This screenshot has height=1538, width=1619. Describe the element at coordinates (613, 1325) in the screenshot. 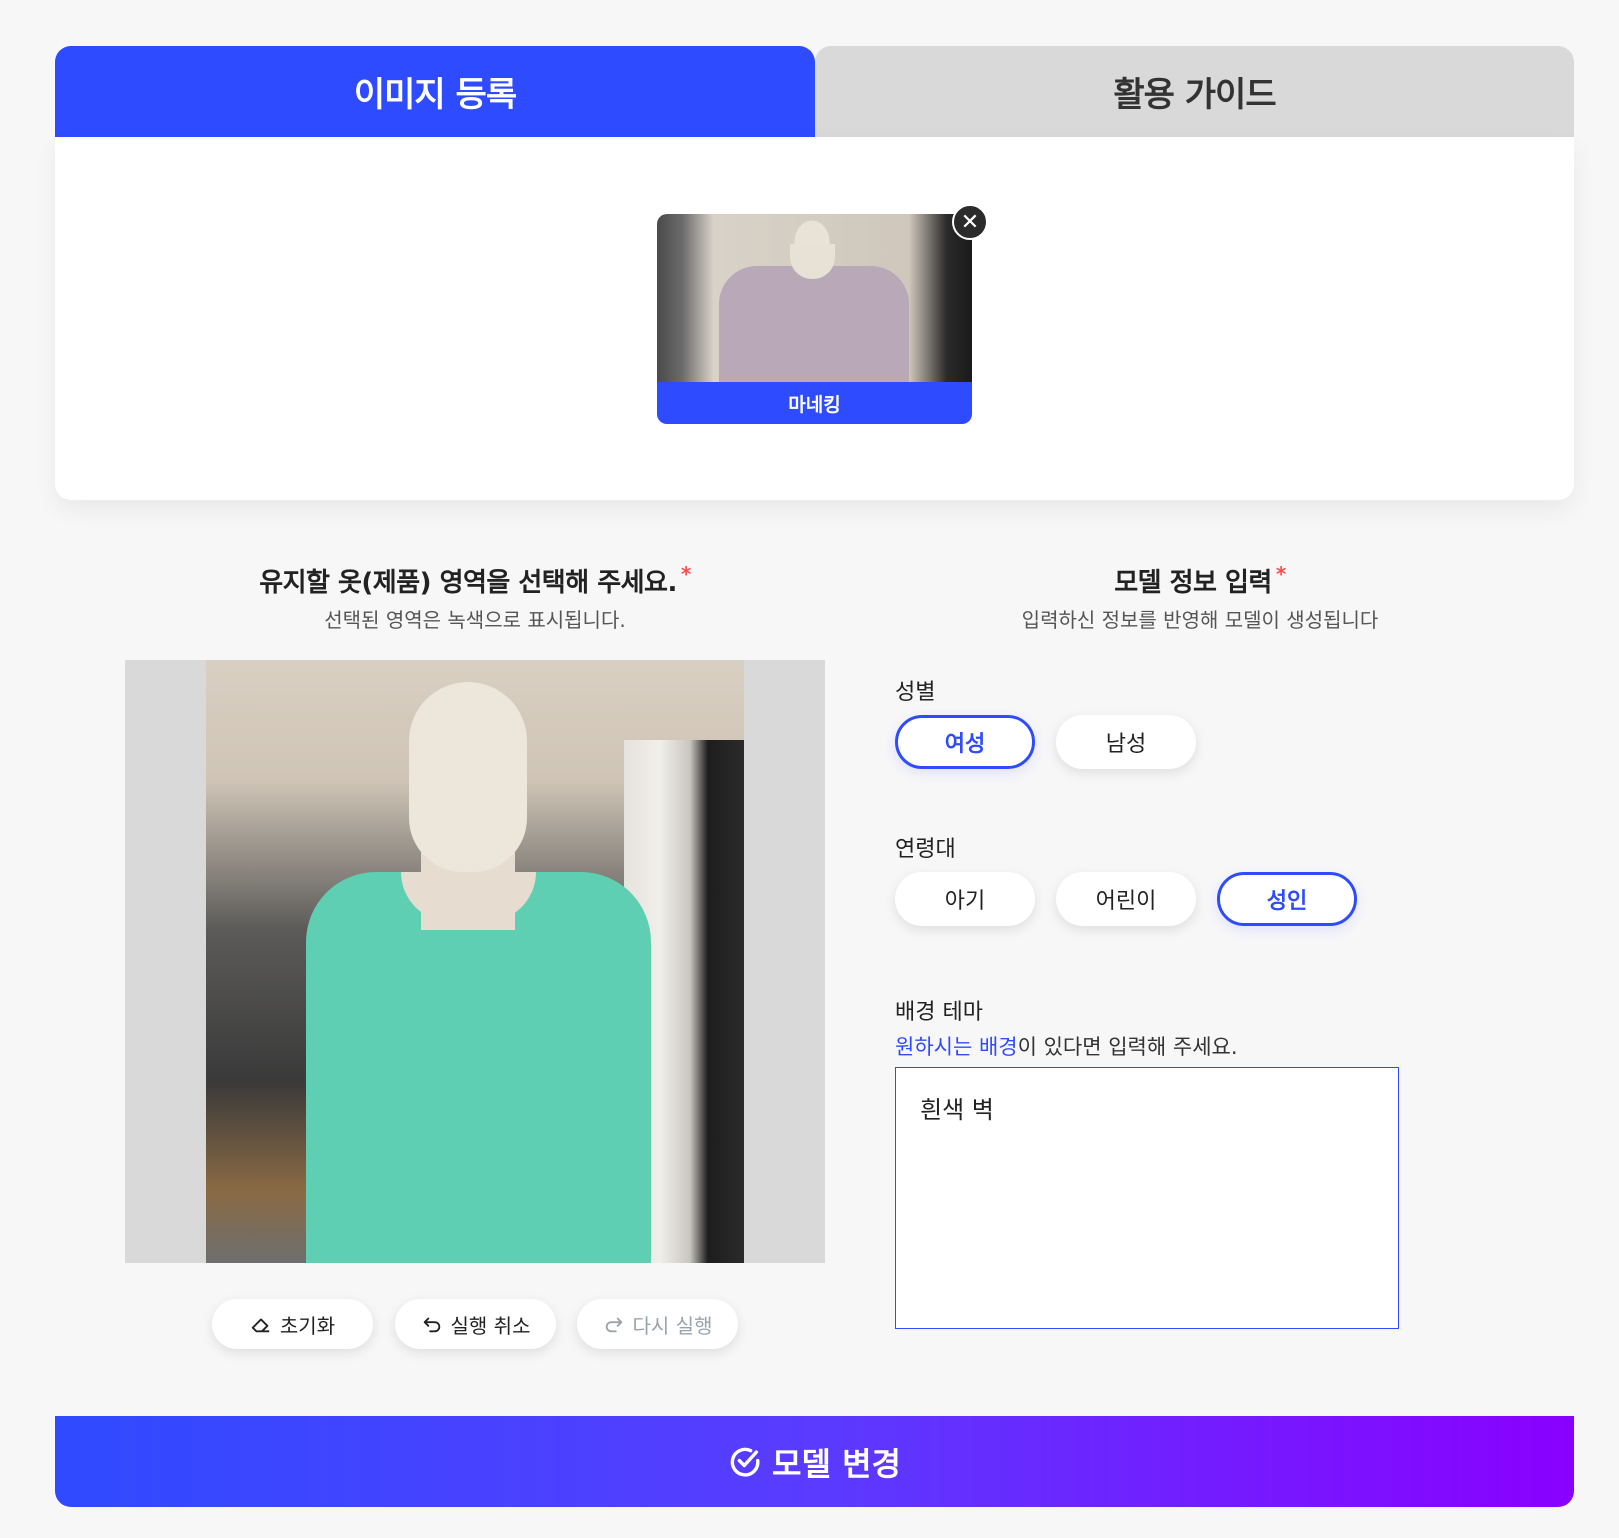

I see `redo-icon` at that location.